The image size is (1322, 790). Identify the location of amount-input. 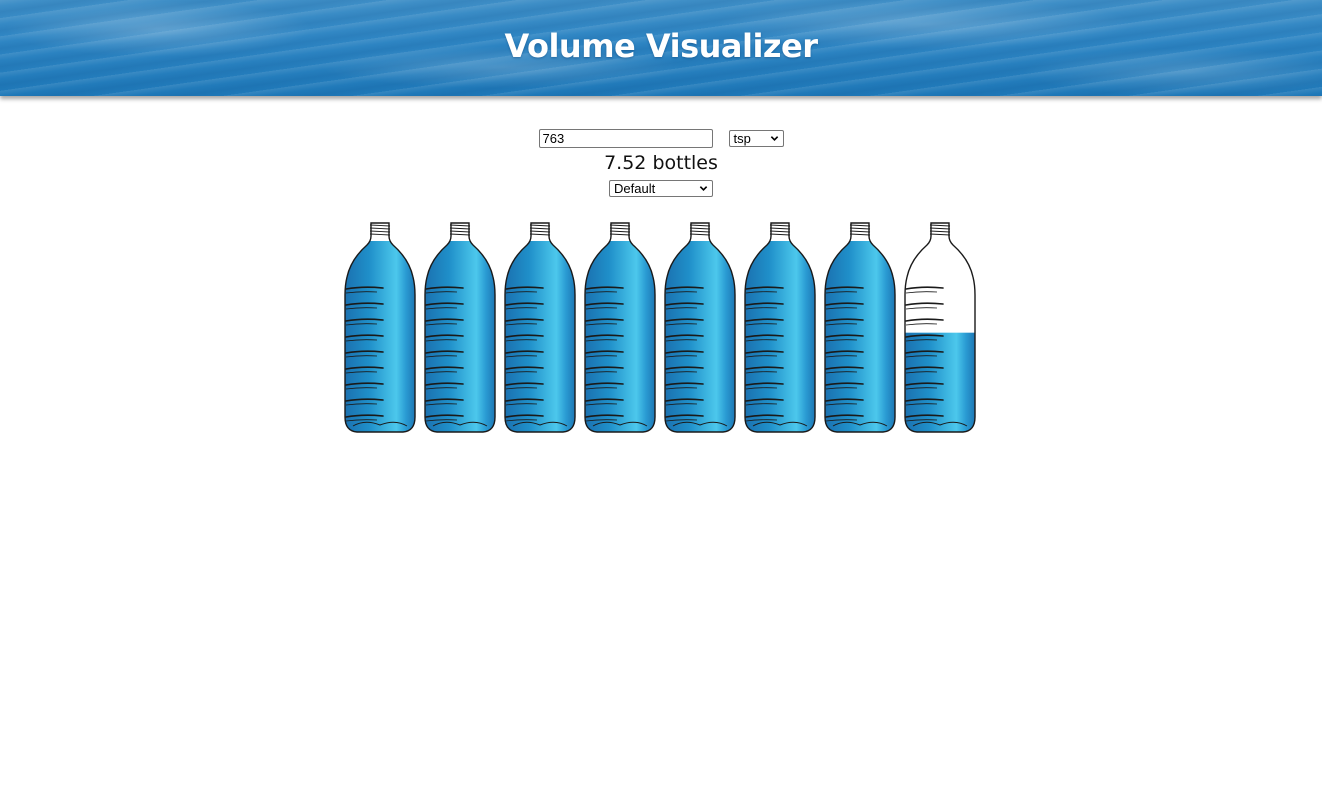
(625, 138).